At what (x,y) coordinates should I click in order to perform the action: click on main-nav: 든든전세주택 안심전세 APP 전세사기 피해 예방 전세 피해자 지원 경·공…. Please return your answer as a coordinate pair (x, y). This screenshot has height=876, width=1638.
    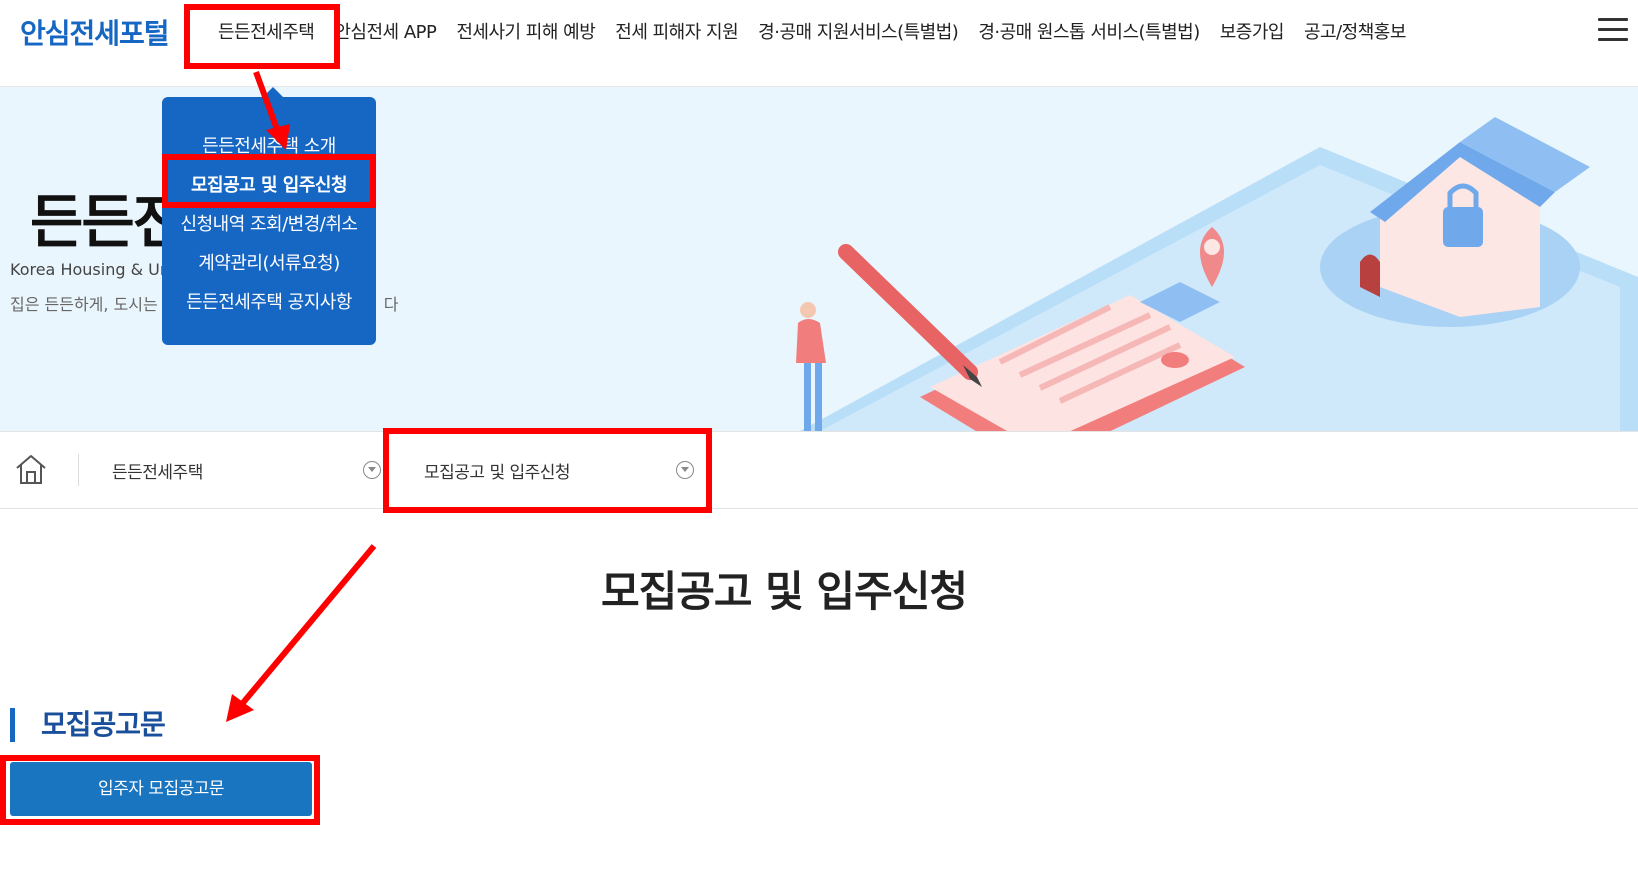
    Looking at the image, I should click on (813, 31).